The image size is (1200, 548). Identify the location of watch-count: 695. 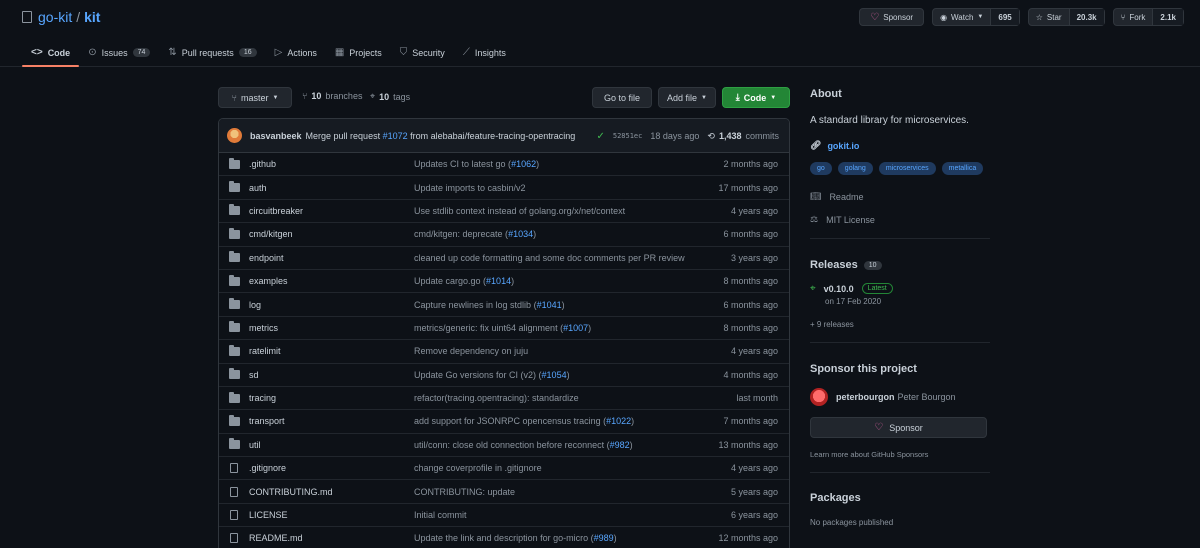
(1004, 17).